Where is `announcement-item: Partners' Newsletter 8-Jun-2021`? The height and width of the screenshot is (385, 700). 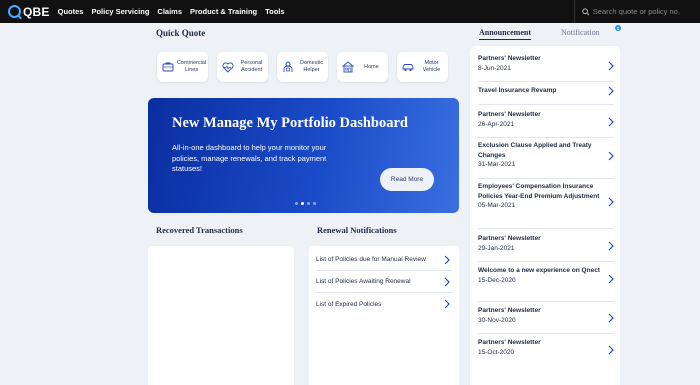 announcement-item: Partners' Newsletter 8-Jun-2021 is located at coordinates (546, 68).